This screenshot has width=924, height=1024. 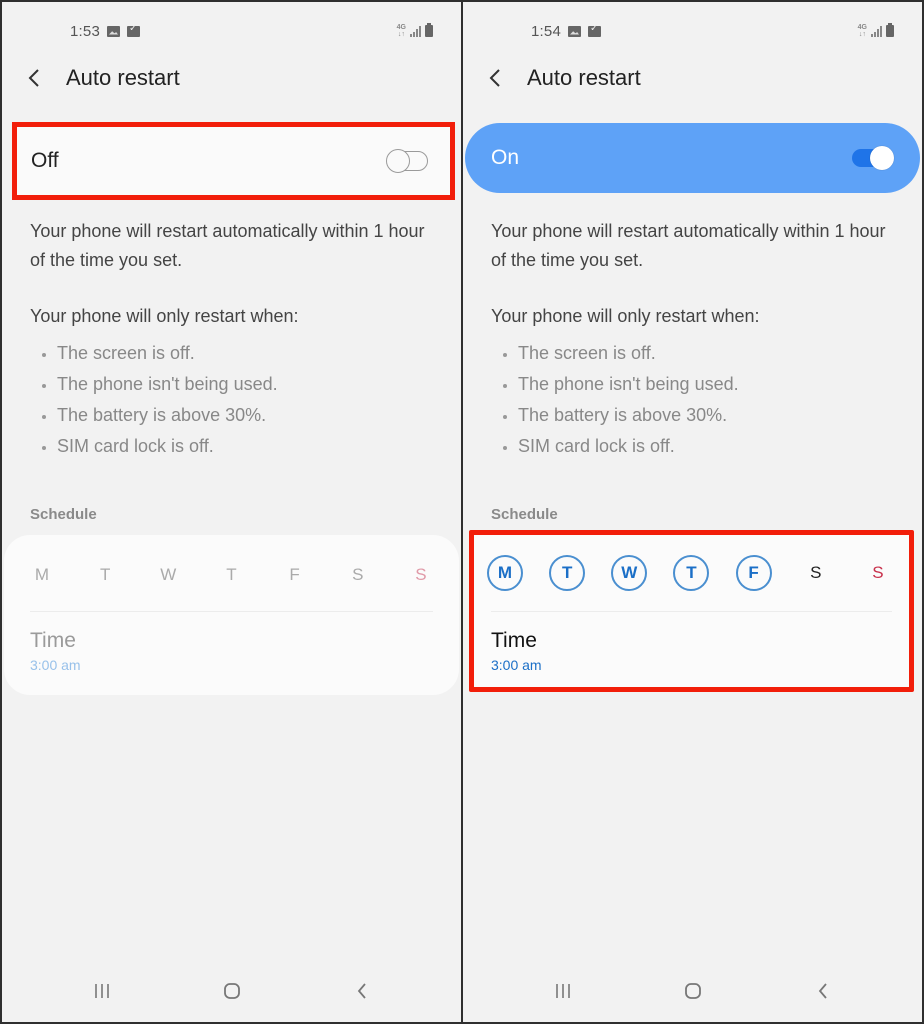 I want to click on auto-restart-master-switch-row: Off, so click(x=233, y=161).